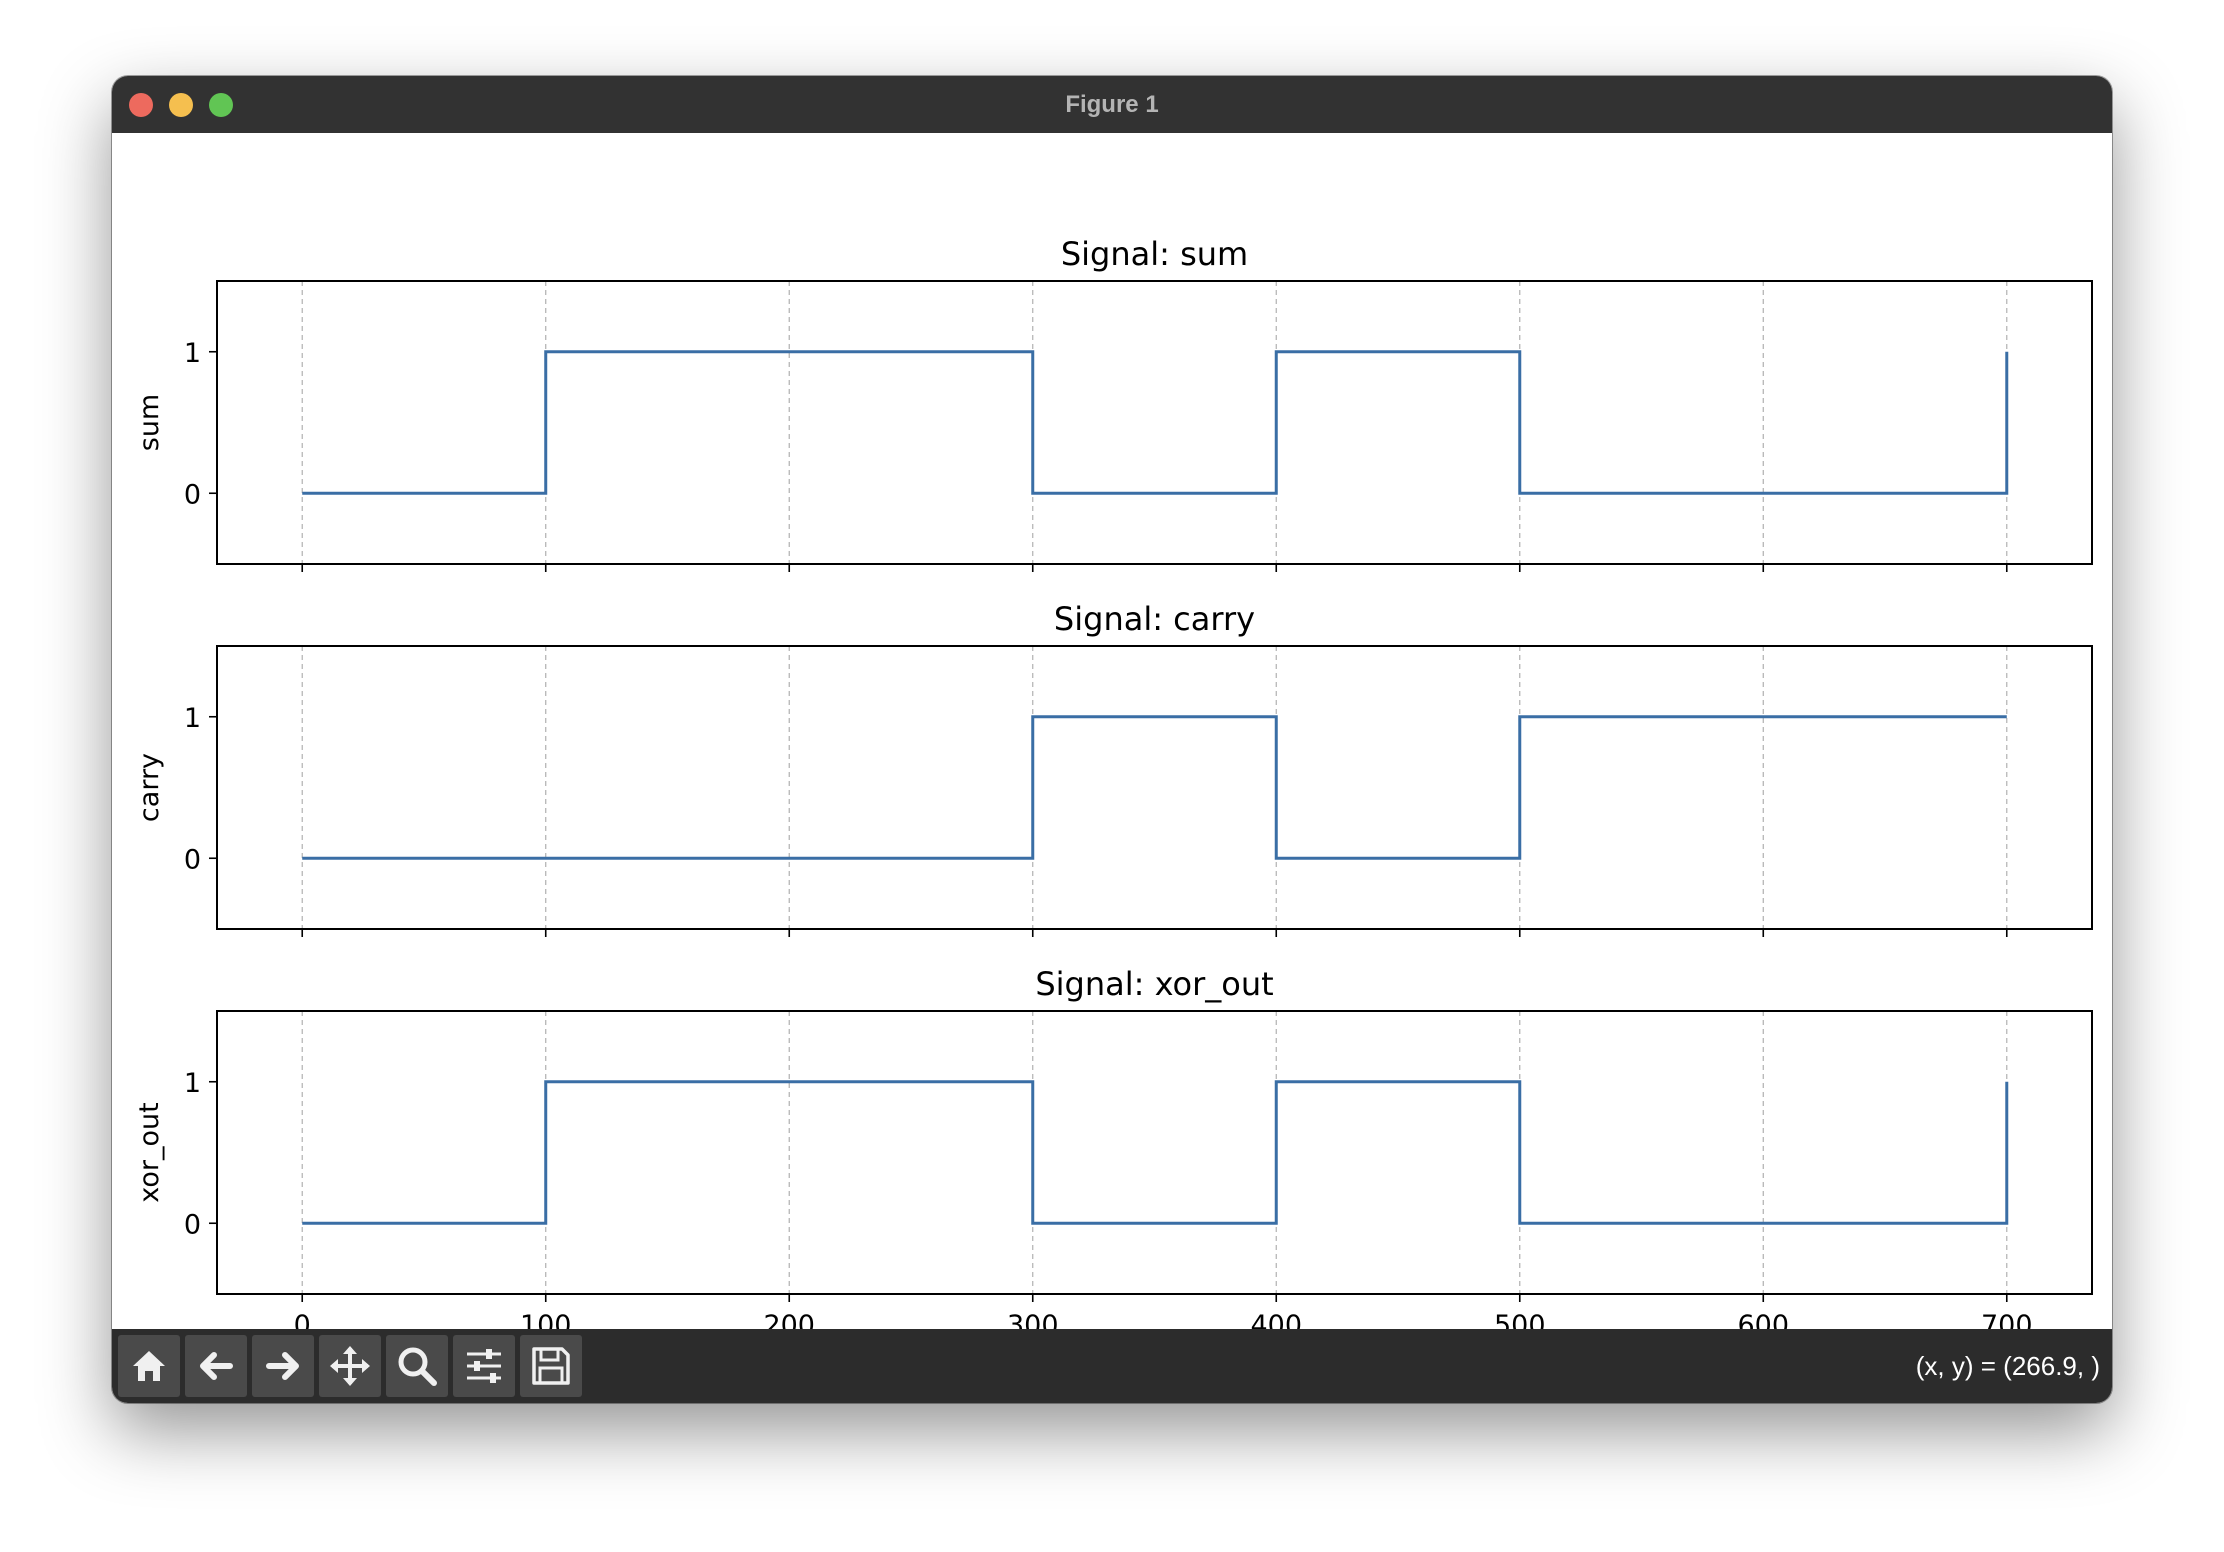 This screenshot has width=2224, height=1552. What do you see at coordinates (2007, 1319) in the screenshot?
I see `x-tick-label: 700` at bounding box center [2007, 1319].